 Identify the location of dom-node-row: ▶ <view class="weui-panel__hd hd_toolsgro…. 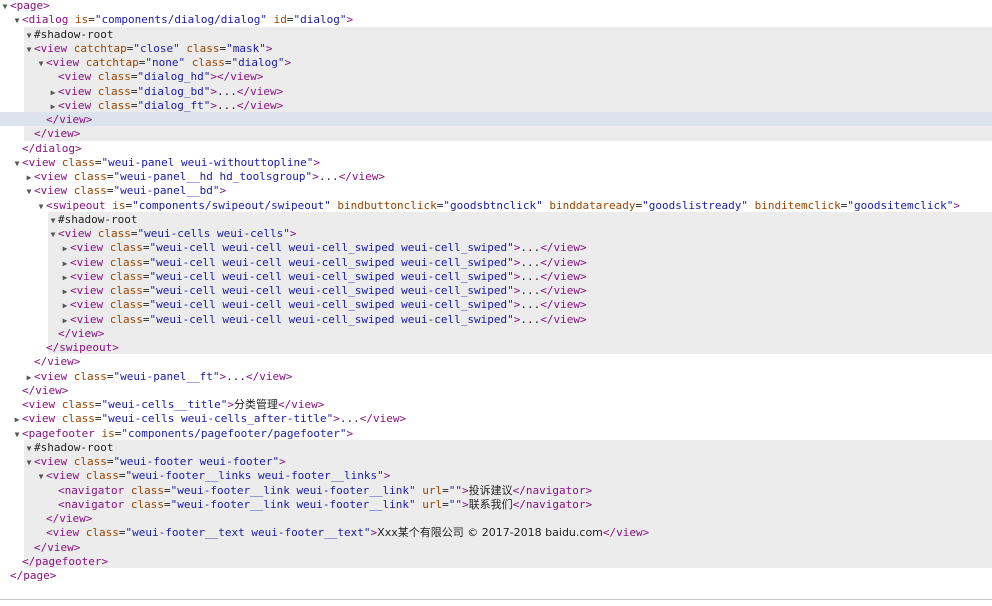
(496, 176).